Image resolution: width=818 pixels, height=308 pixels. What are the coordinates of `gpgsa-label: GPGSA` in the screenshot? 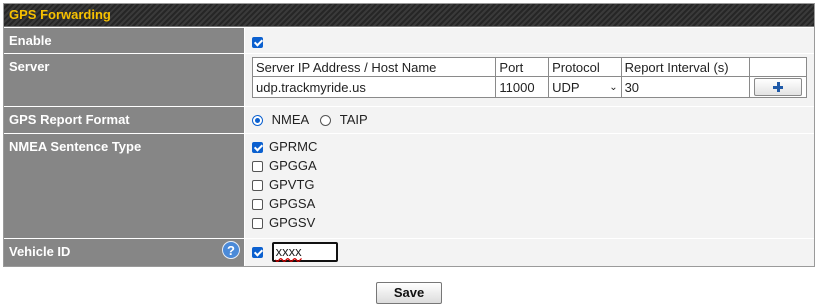 It's located at (292, 203).